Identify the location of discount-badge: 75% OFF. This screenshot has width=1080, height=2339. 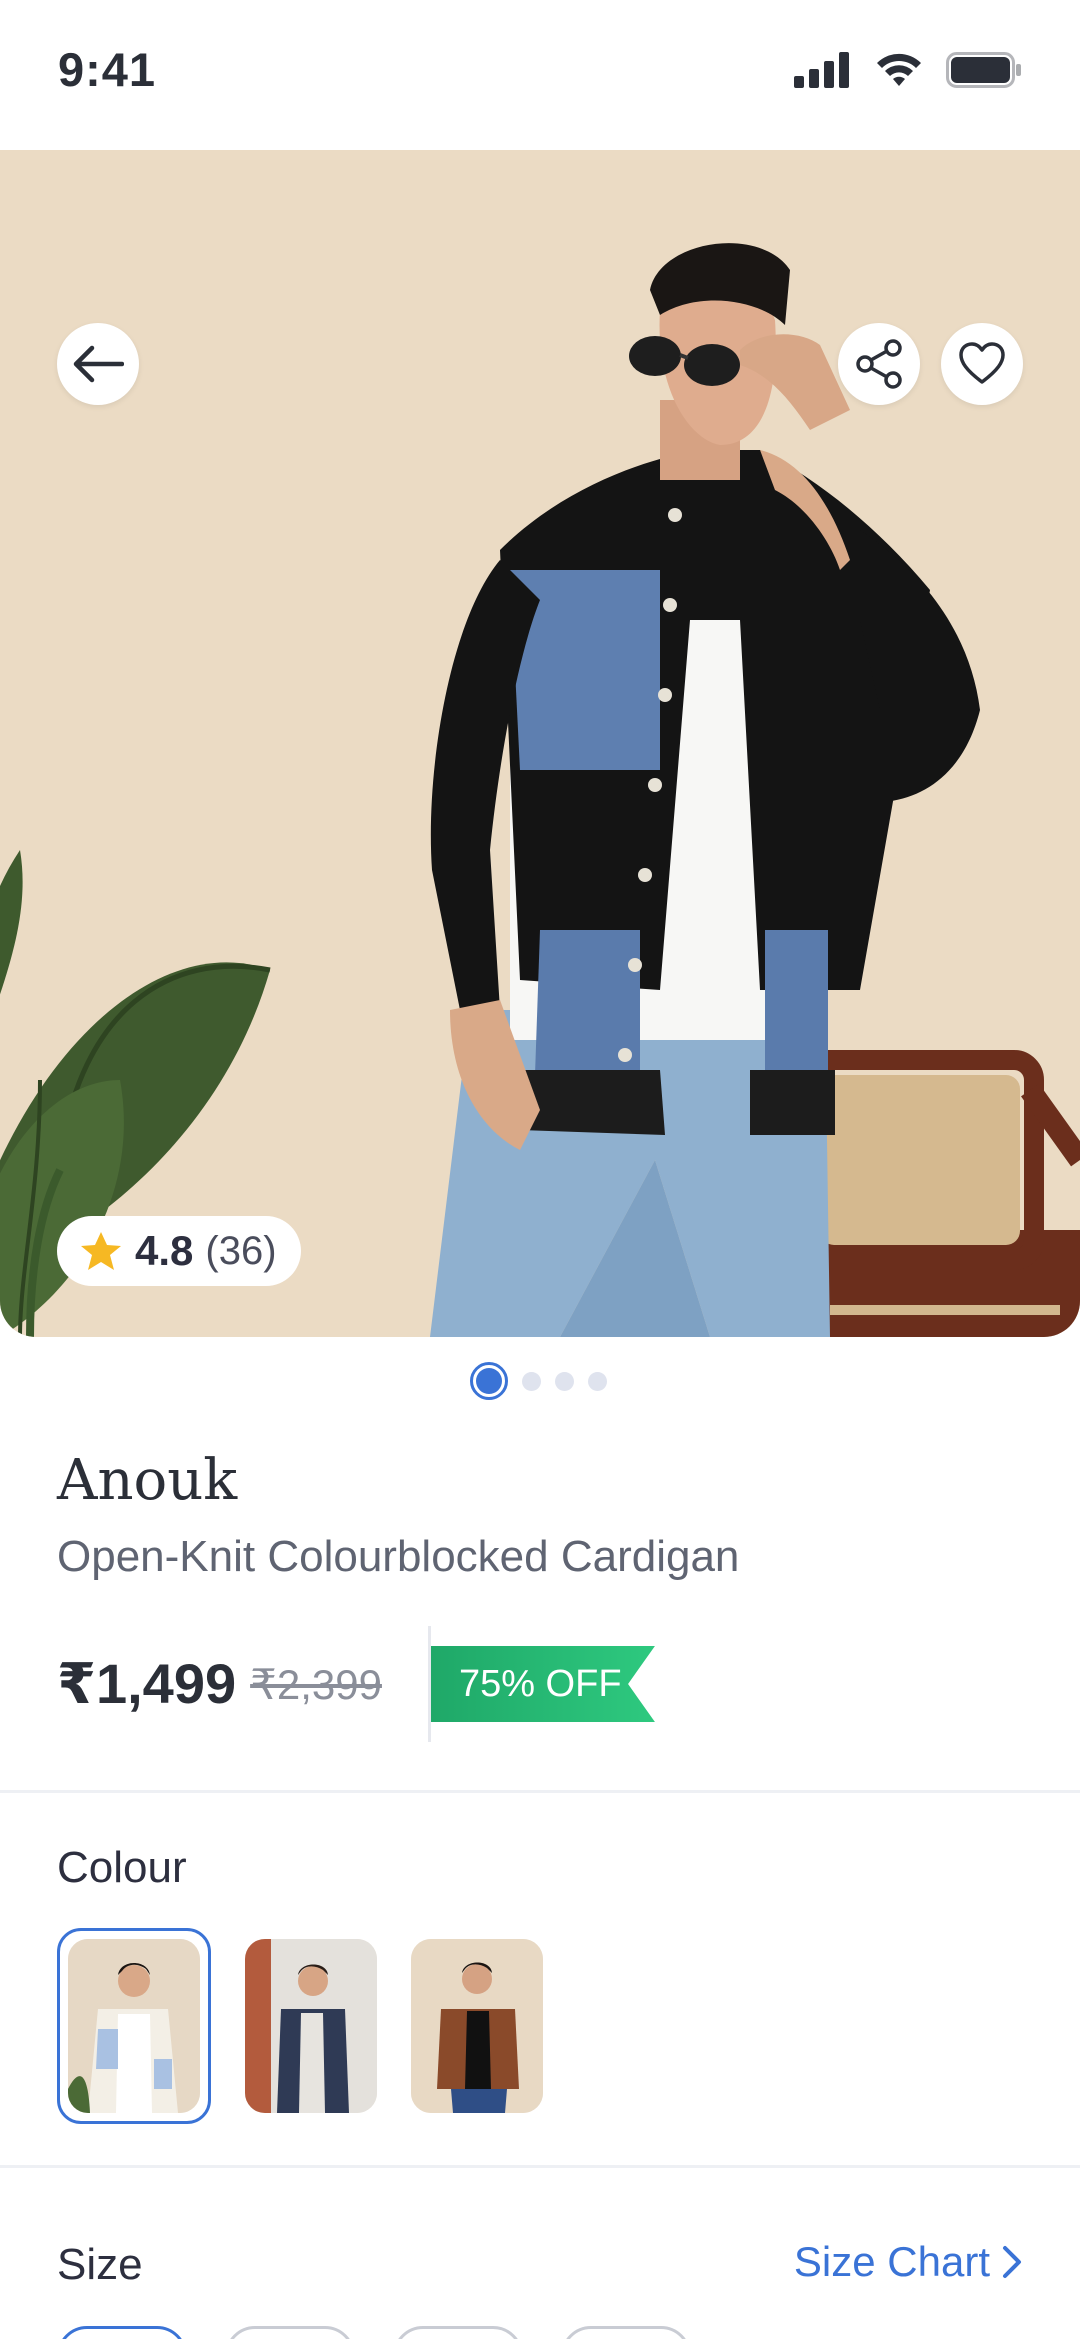
(542, 1684).